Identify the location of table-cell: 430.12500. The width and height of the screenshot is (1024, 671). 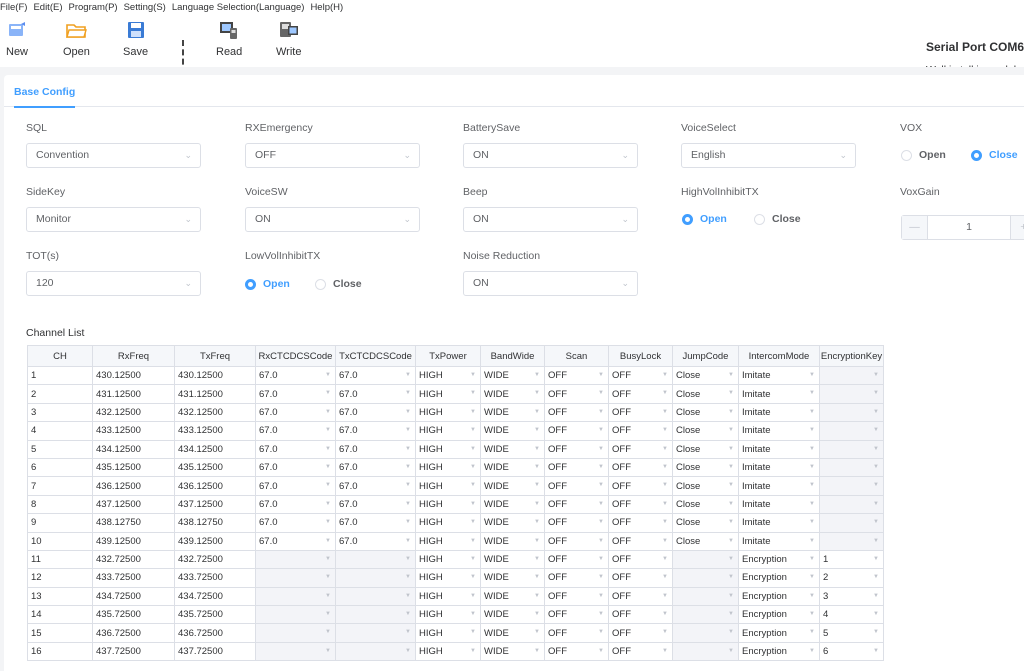
(133, 375).